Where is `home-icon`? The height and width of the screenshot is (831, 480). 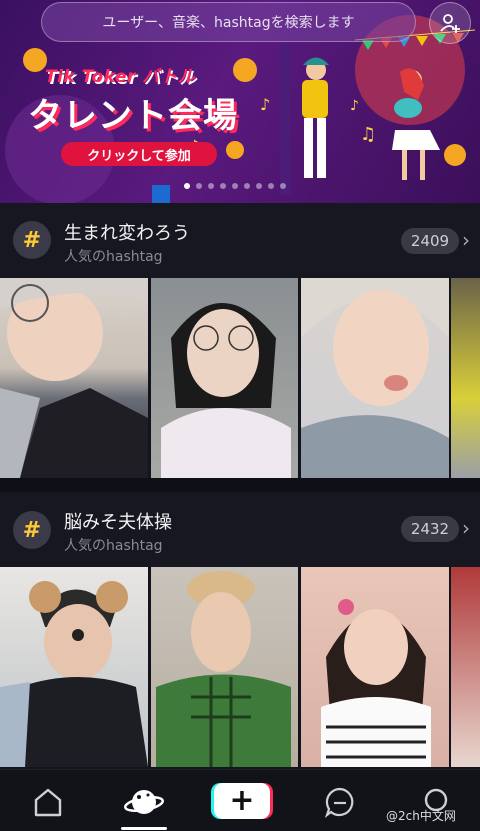
home-icon is located at coordinates (48, 802).